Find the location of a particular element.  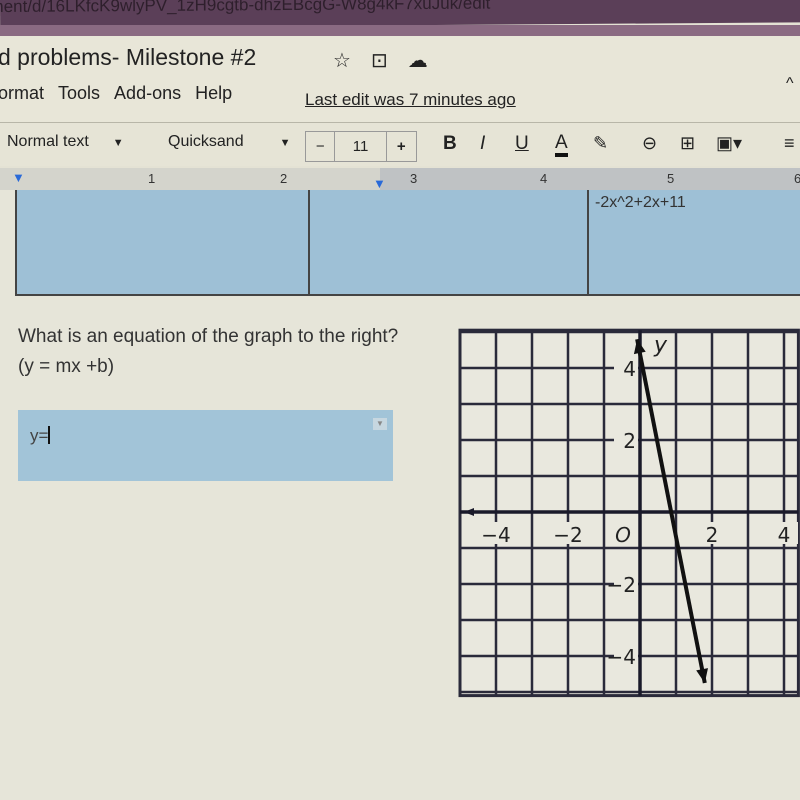

y-tick-label: −2 is located at coordinates (621, 585).